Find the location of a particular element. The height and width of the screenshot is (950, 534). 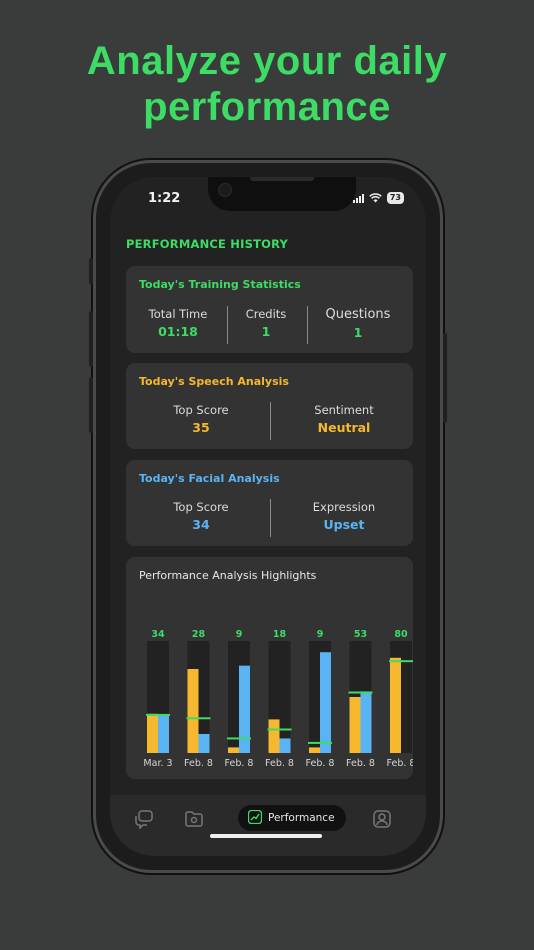

volume-up-button is located at coordinates (91, 339).